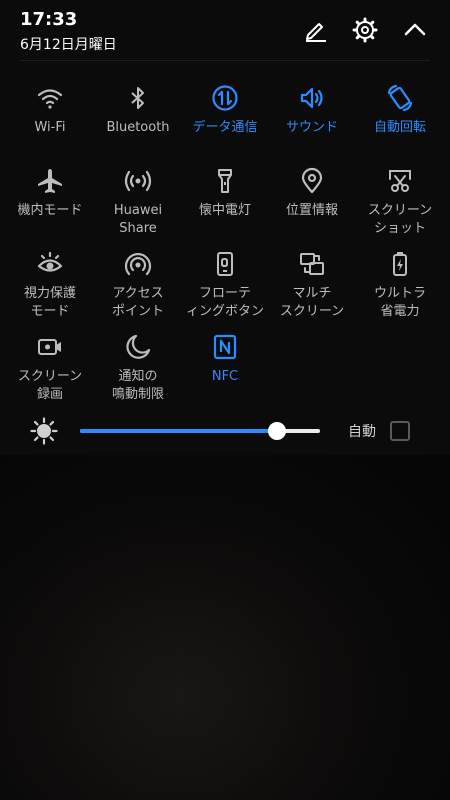  Describe the element at coordinates (400, 219) in the screenshot. I see `tile-label: スクリーン ショット` at that location.